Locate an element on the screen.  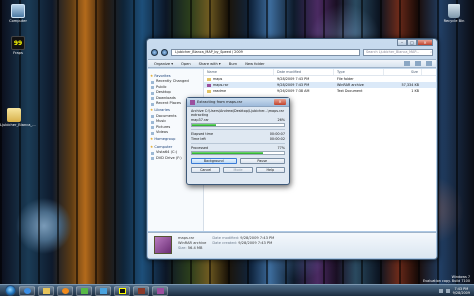
preview-pane-icon is located at coordinates (418, 63).